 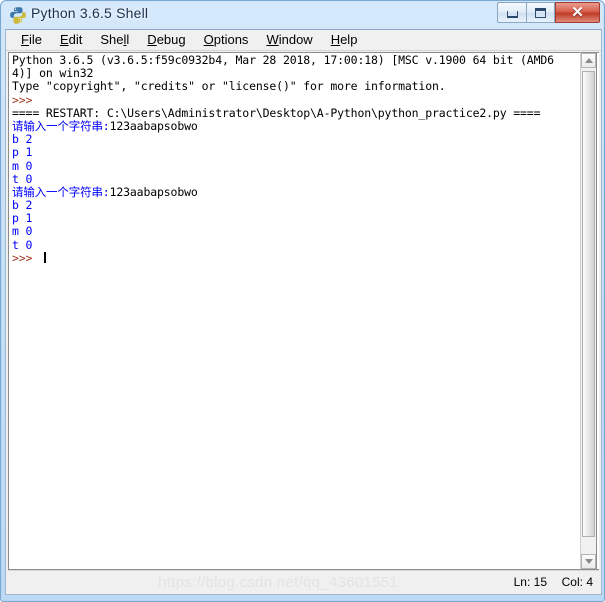 What do you see at coordinates (53, 73) in the screenshot?
I see `shell-line-text: 4)] on win32` at bounding box center [53, 73].